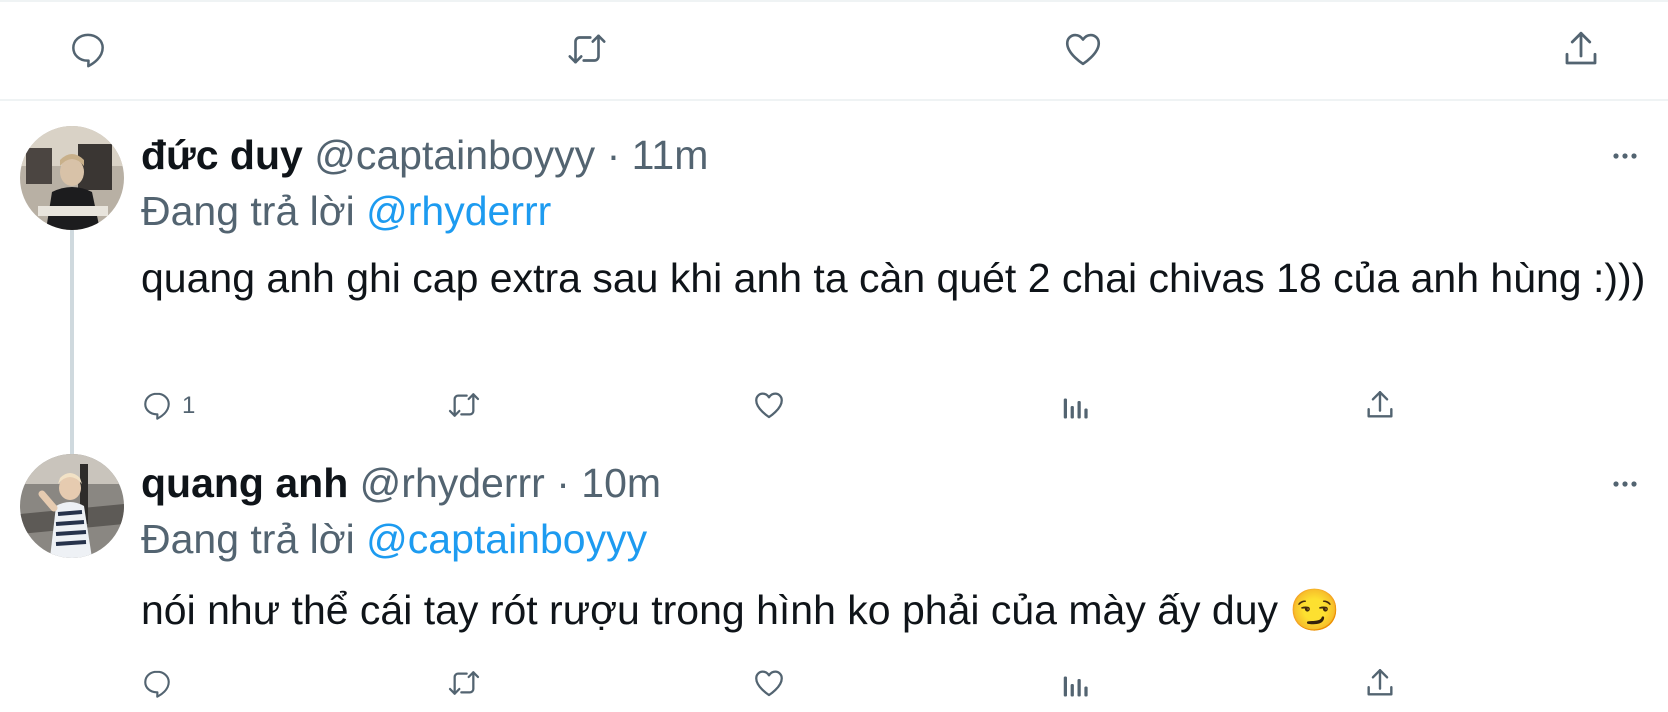 This screenshot has height=712, width=1668. I want to click on replying-to-mention: @captainboyyy, so click(506, 539).